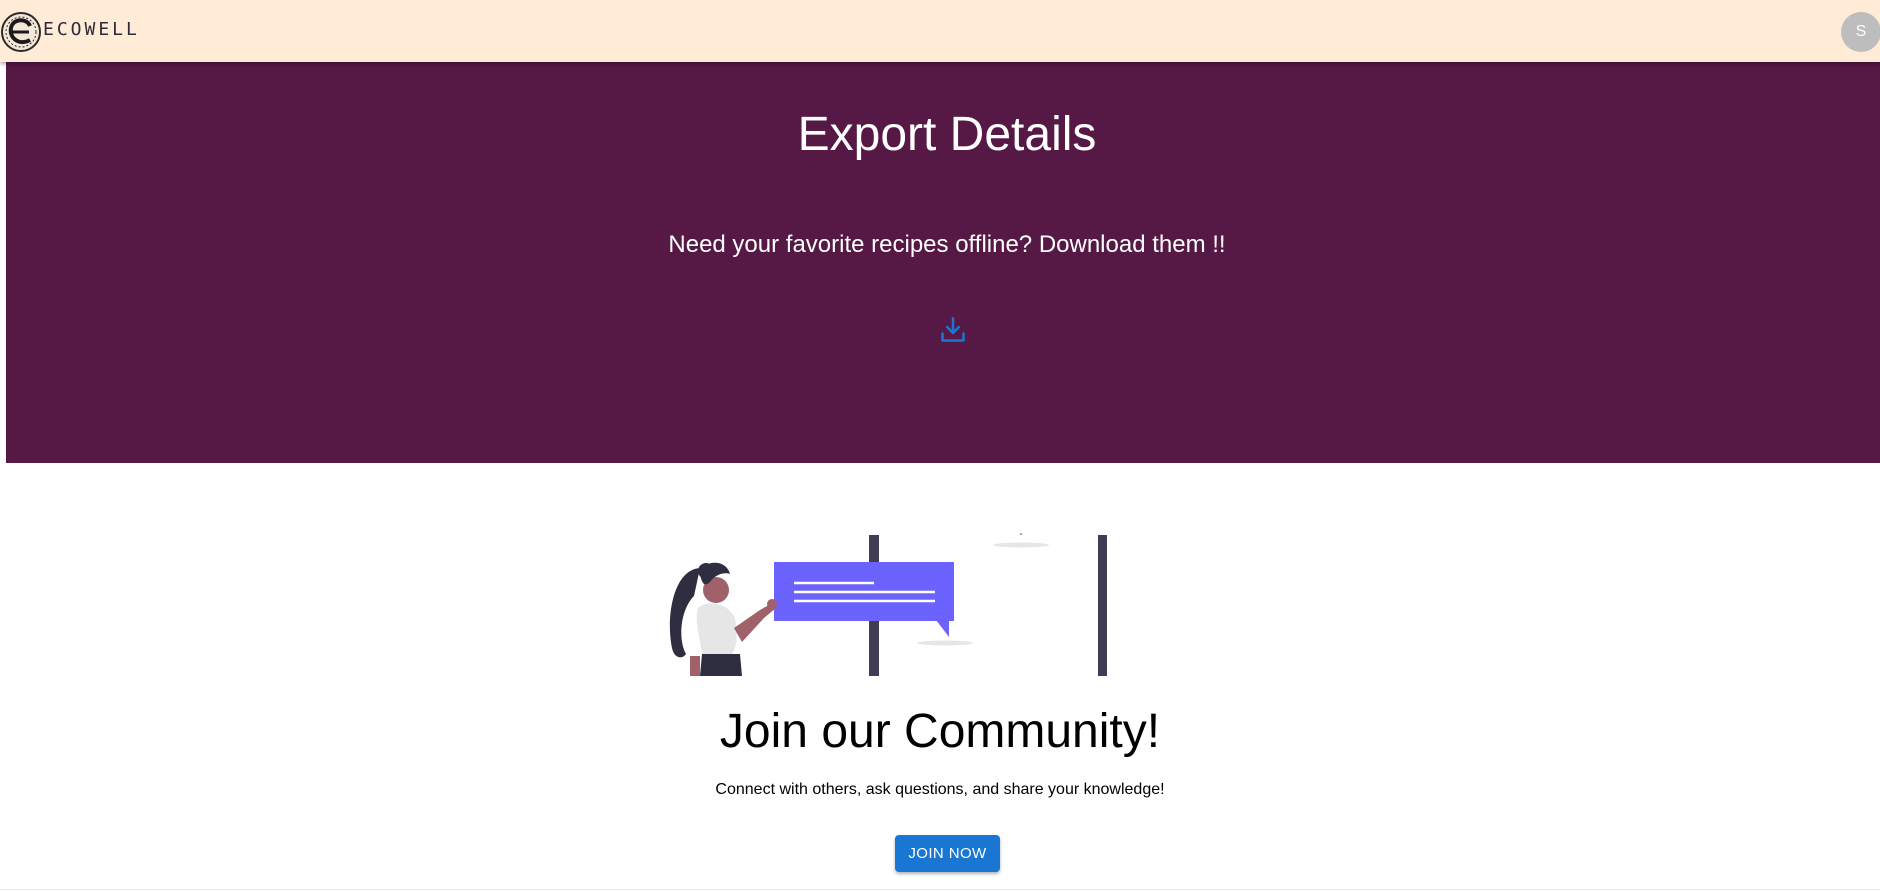 The width and height of the screenshot is (1880, 891). What do you see at coordinates (940, 889) in the screenshot?
I see `divider` at bounding box center [940, 889].